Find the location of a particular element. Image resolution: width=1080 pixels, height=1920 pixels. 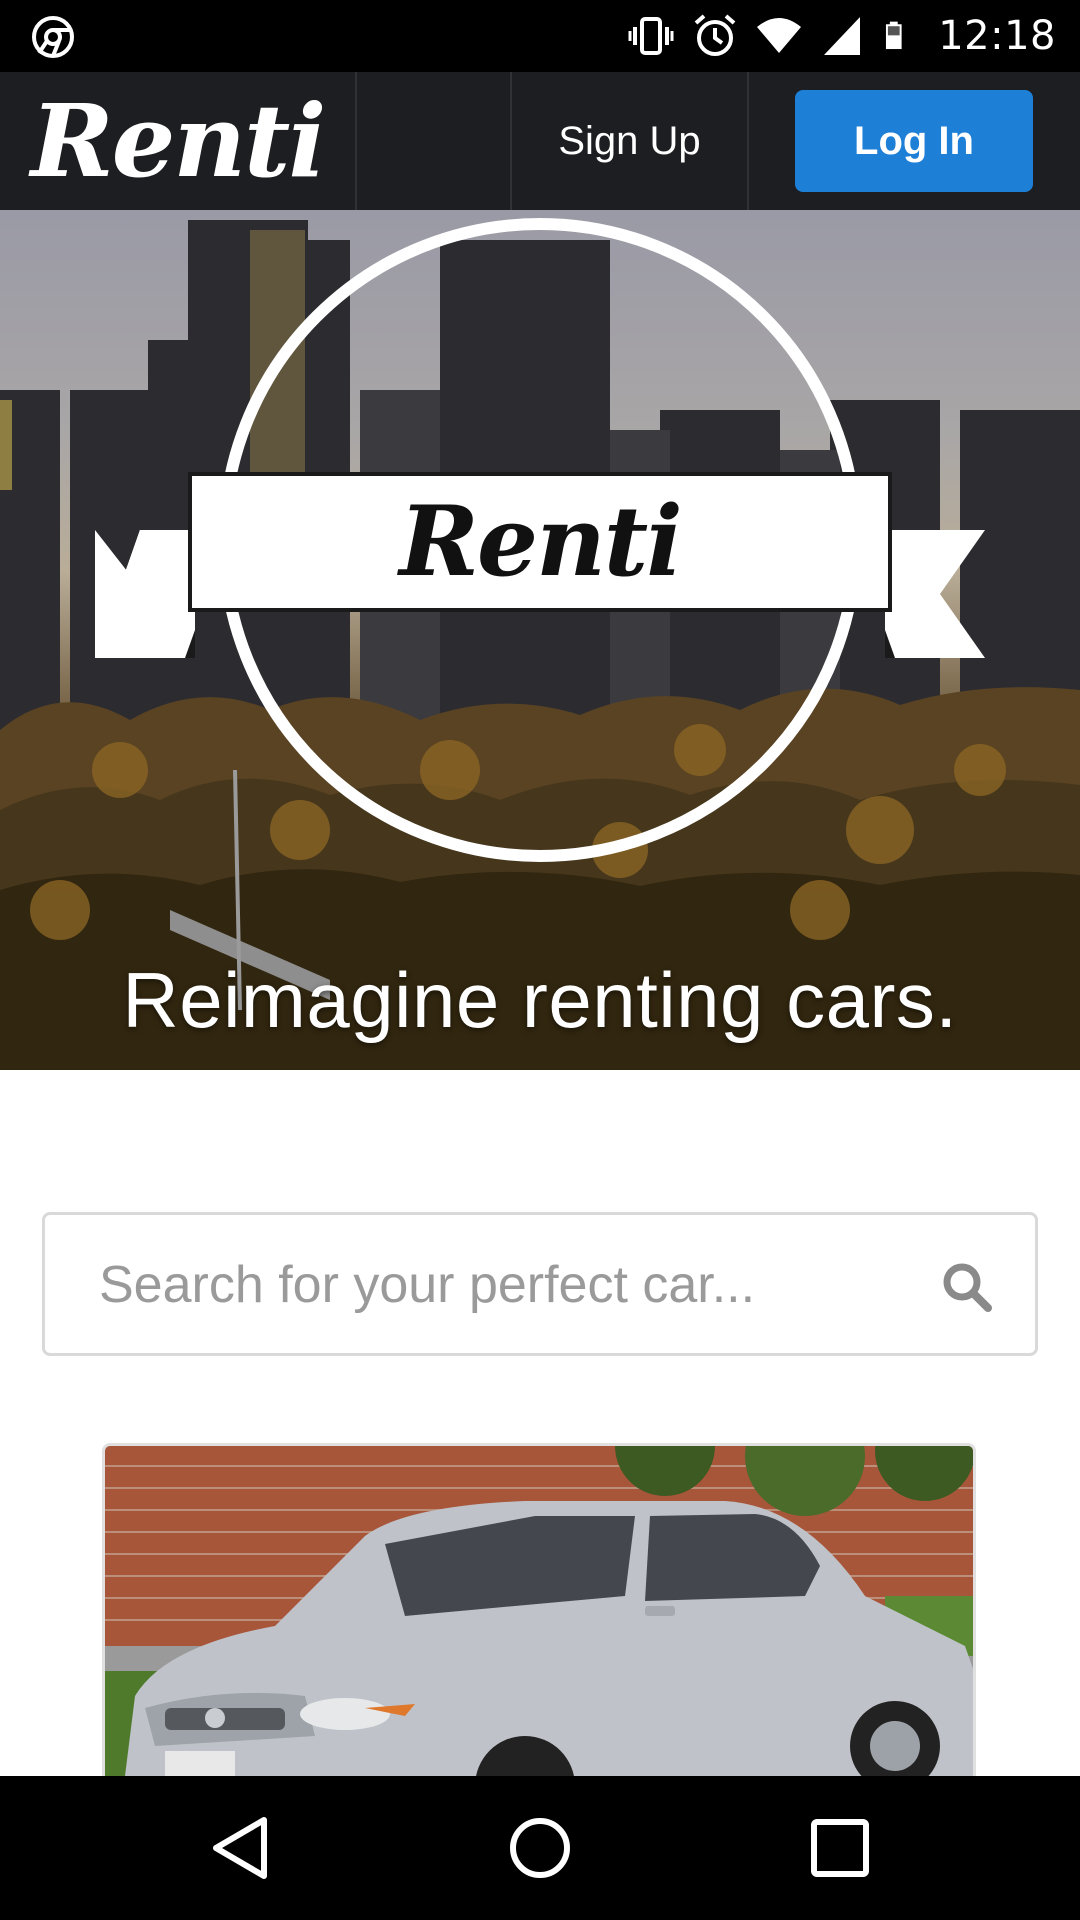

log-in-button: Log In is located at coordinates (914, 141).